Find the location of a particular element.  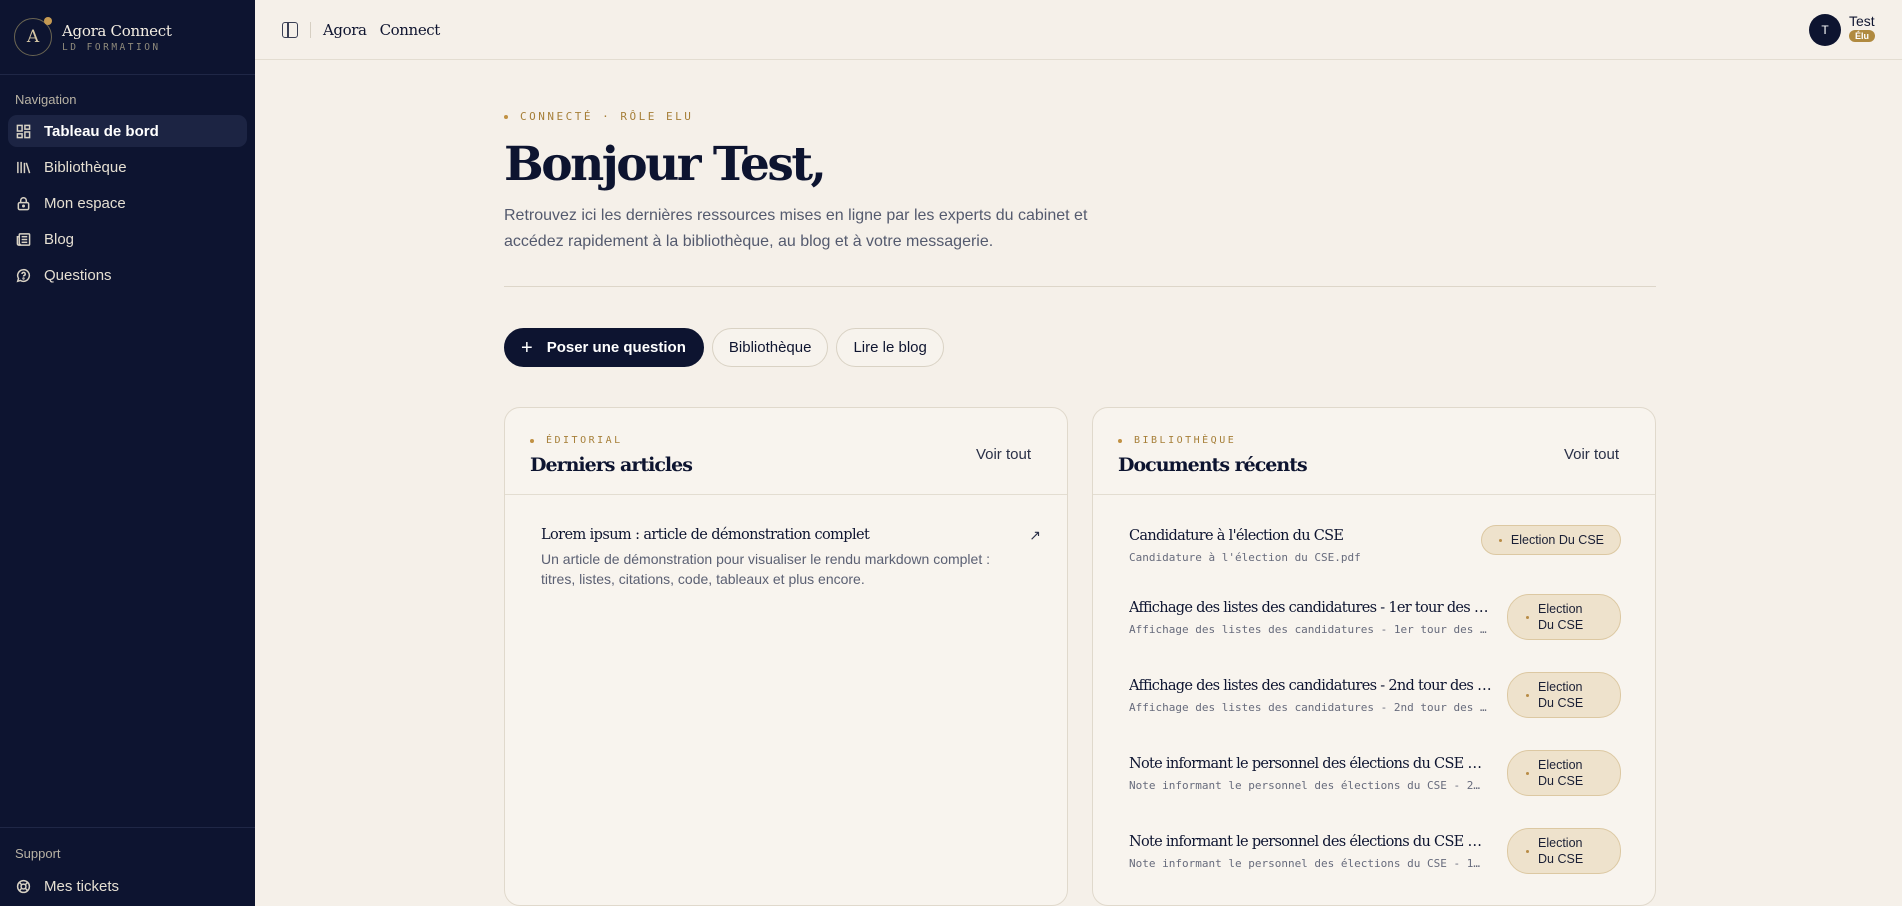

brand: A Agora Connect LD FORMATION is located at coordinates (127, 37).